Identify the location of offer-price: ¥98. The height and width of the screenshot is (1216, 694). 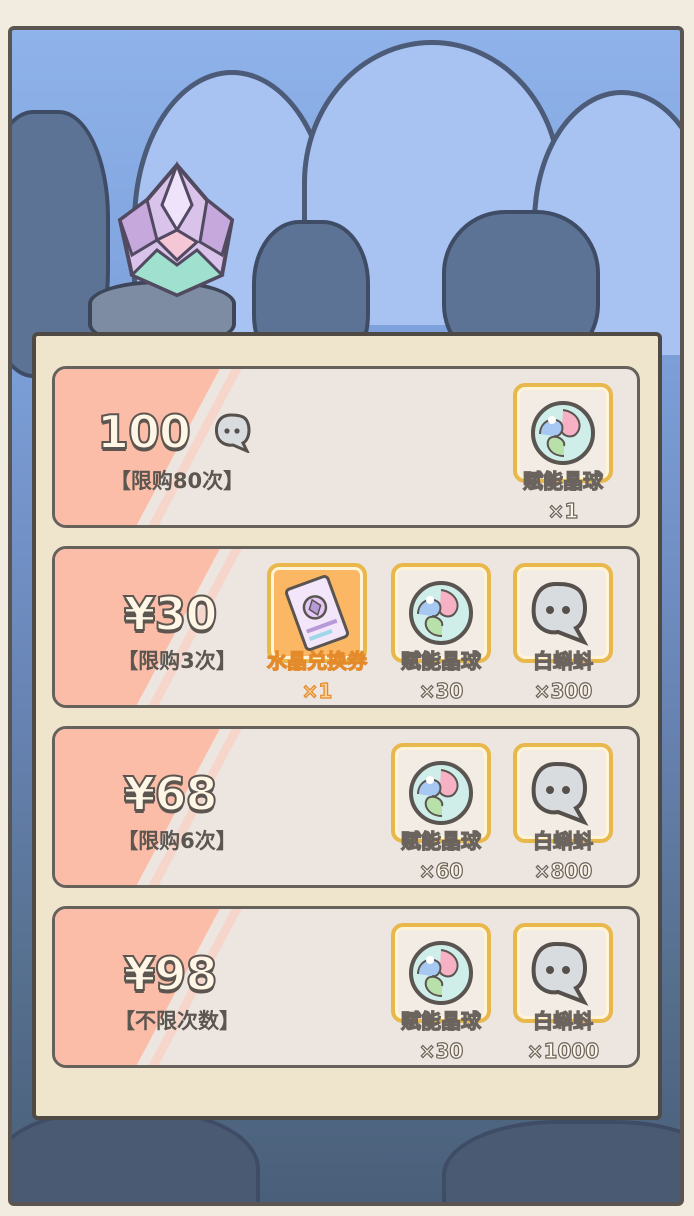
(170, 974).